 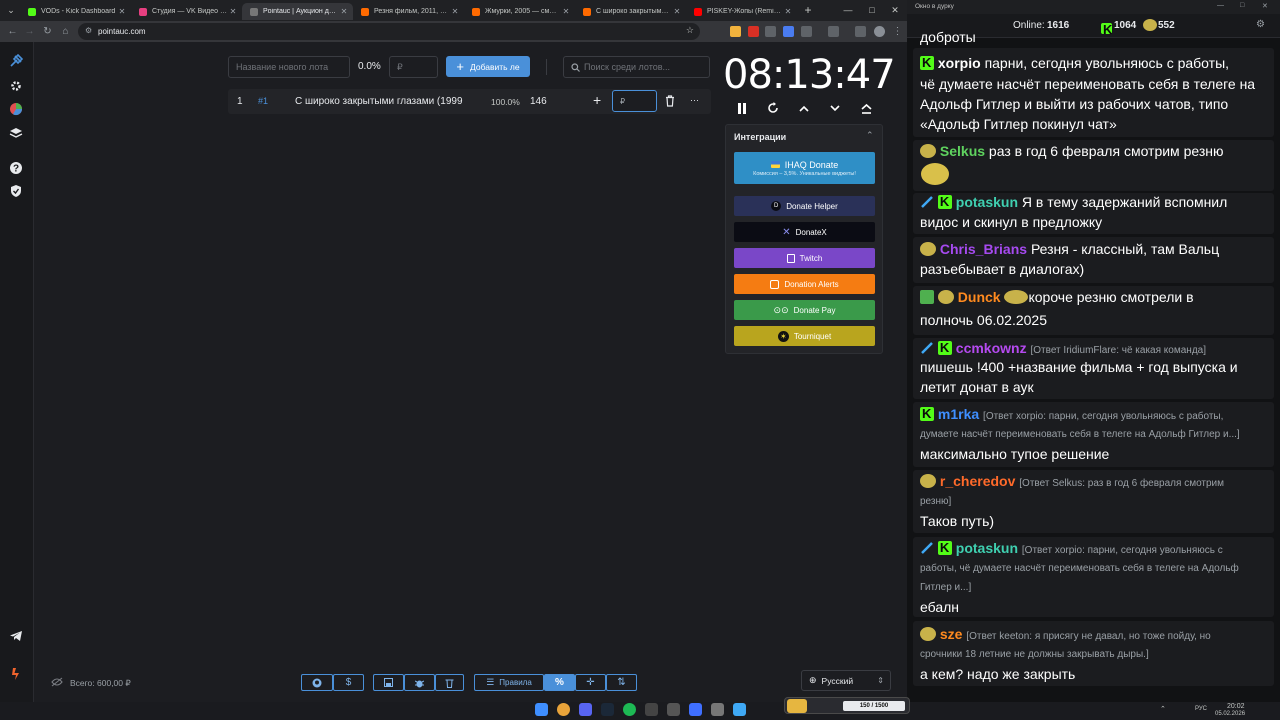 What do you see at coordinates (962, 151) in the screenshot?
I see `chat-nick: Selkus` at bounding box center [962, 151].